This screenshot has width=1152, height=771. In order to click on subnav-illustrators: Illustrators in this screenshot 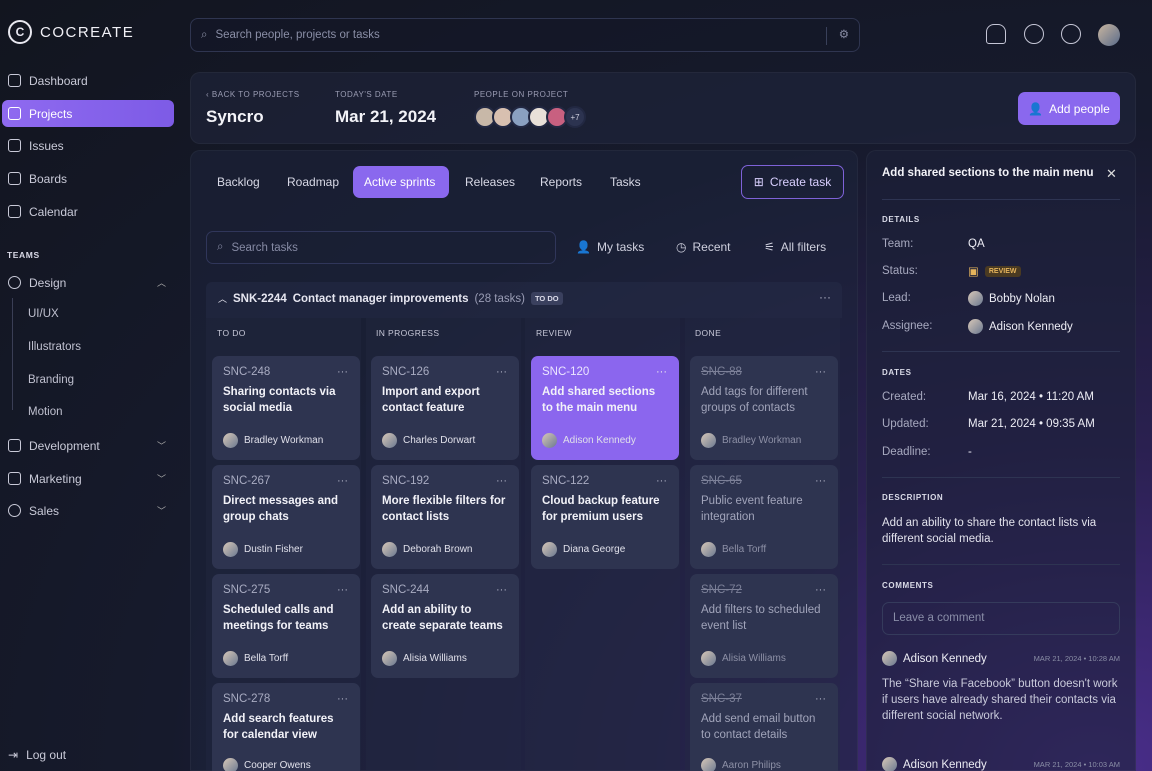, I will do `click(54, 347)`.